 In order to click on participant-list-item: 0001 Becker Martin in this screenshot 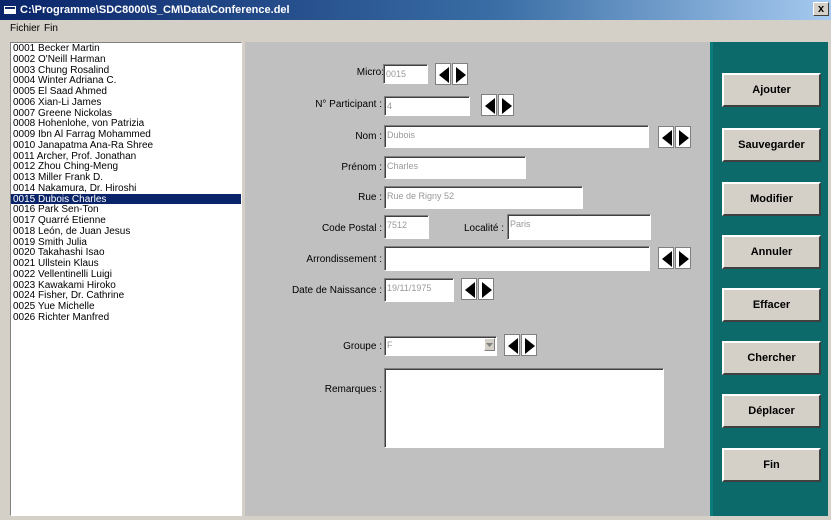, I will do `click(126, 48)`.